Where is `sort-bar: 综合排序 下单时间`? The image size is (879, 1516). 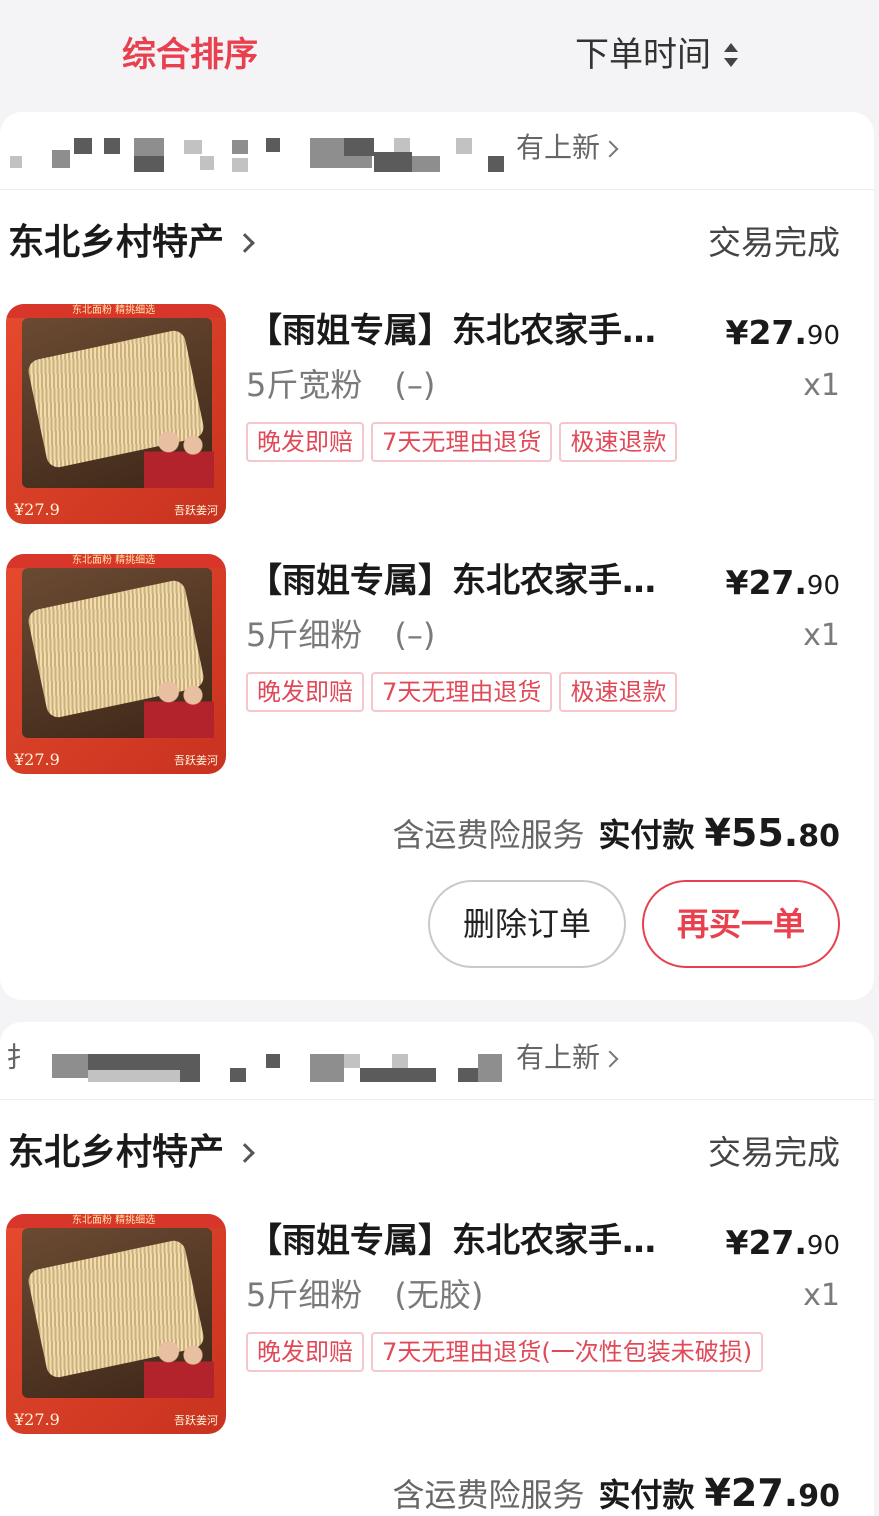 sort-bar: 综合排序 下单时间 is located at coordinates (439, 55).